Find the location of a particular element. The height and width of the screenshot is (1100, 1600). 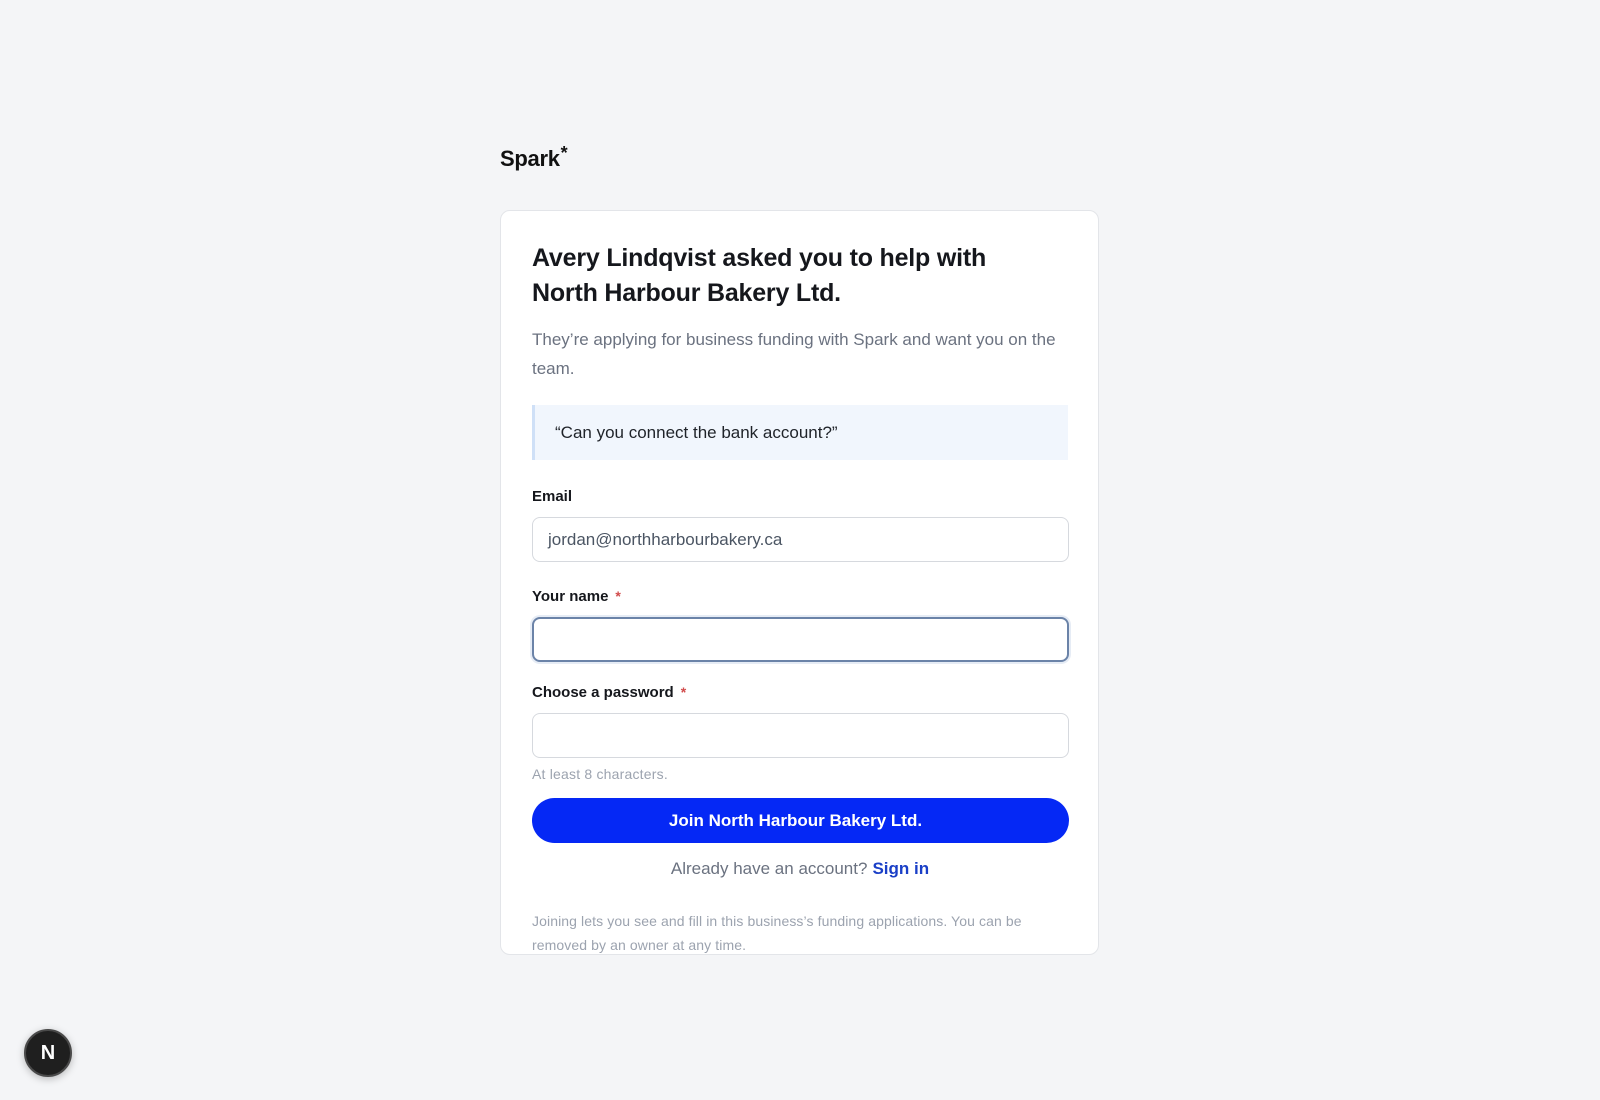

invite-quote: “Can you connect the bank account?” is located at coordinates (800, 432).